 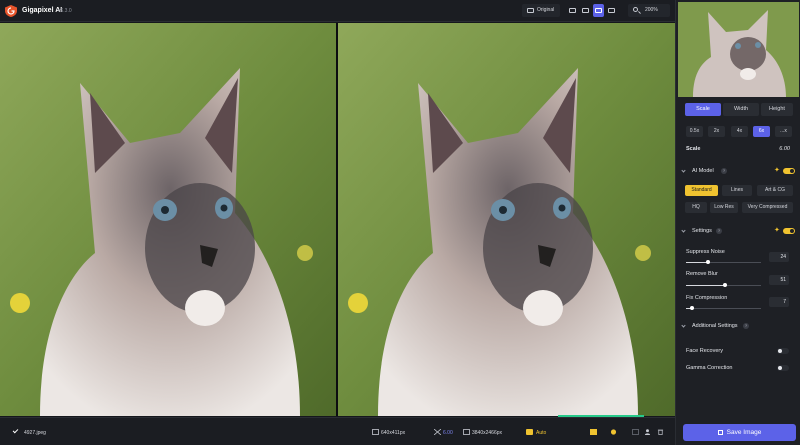 What do you see at coordinates (737, 190) in the screenshot?
I see `model-lines: Lines` at bounding box center [737, 190].